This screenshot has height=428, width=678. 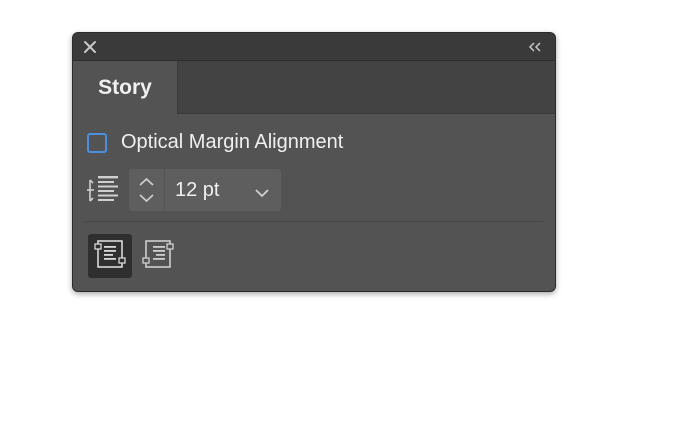 I want to click on double-chevron-left-icon, so click(x=535, y=47).